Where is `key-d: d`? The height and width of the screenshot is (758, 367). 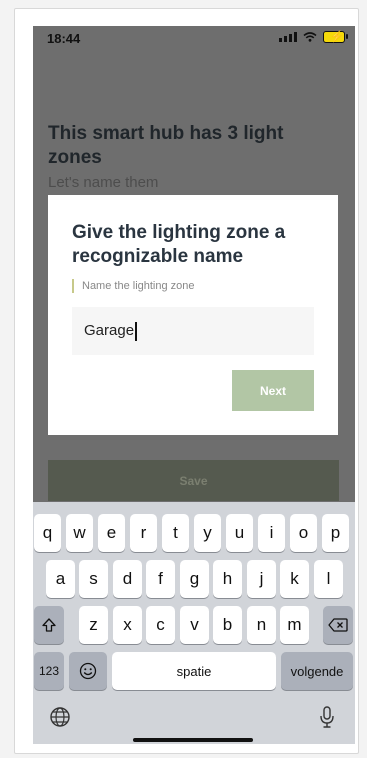 key-d: d is located at coordinates (127, 579).